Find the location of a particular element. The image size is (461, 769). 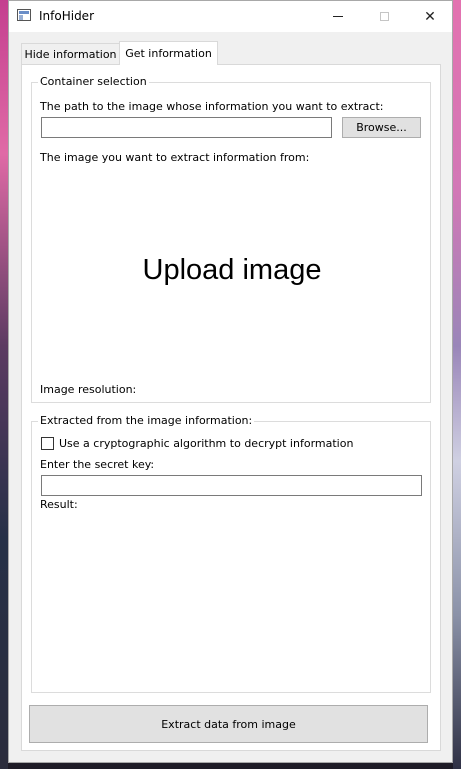

extract-data-button-label: Extract data from image is located at coordinates (228, 724).